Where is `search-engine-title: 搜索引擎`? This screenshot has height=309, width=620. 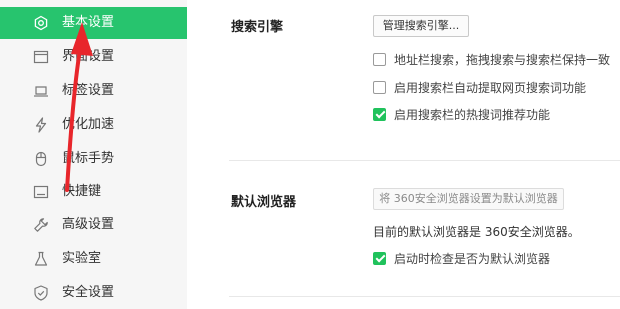
search-engine-title: 搜索引擎 is located at coordinates (257, 27).